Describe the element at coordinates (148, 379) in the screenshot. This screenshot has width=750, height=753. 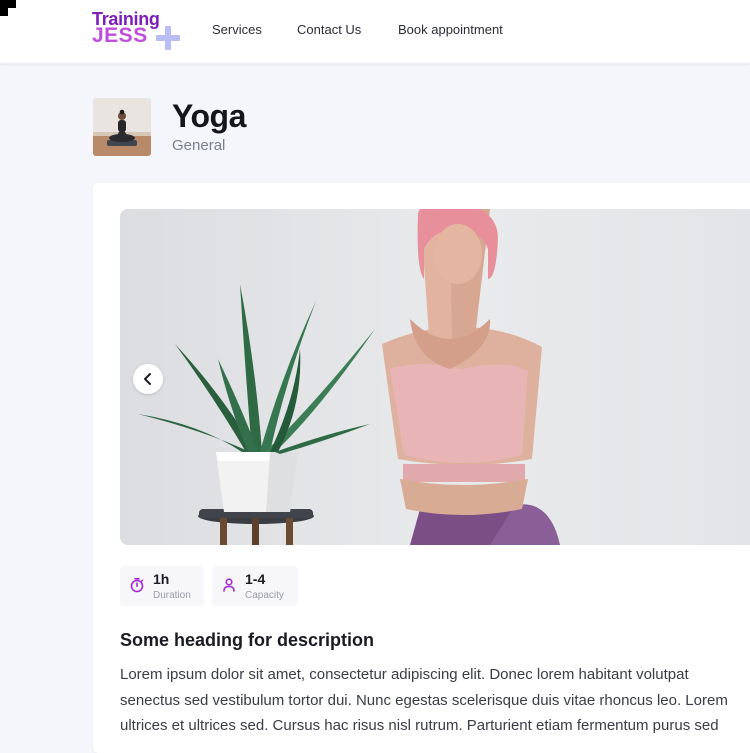
I see `carousel-prev-button` at that location.